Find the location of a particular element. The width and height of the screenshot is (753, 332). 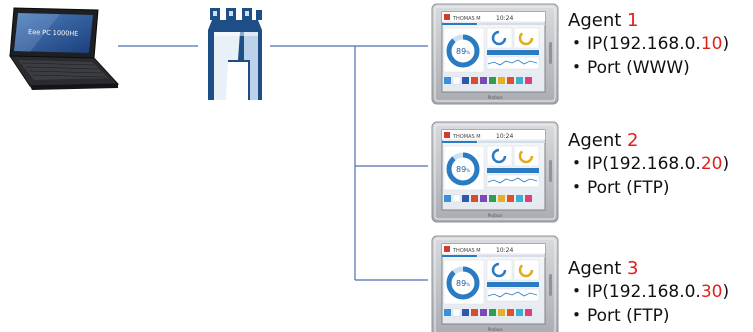

agent-title: Agent 1 is located at coordinates (603, 20).